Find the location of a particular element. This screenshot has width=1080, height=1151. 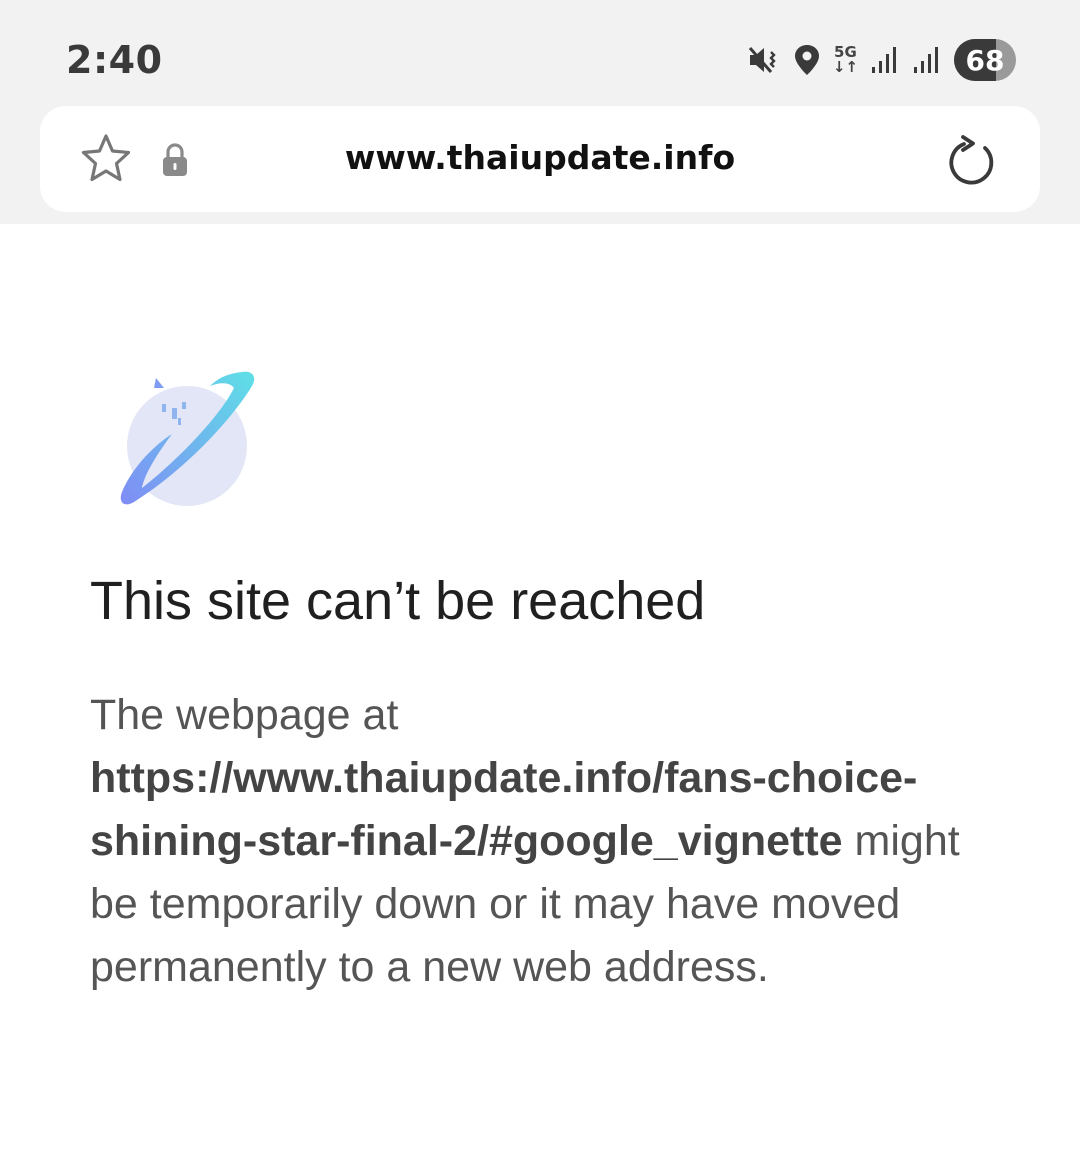

battery-icon: 68 is located at coordinates (985, 60).